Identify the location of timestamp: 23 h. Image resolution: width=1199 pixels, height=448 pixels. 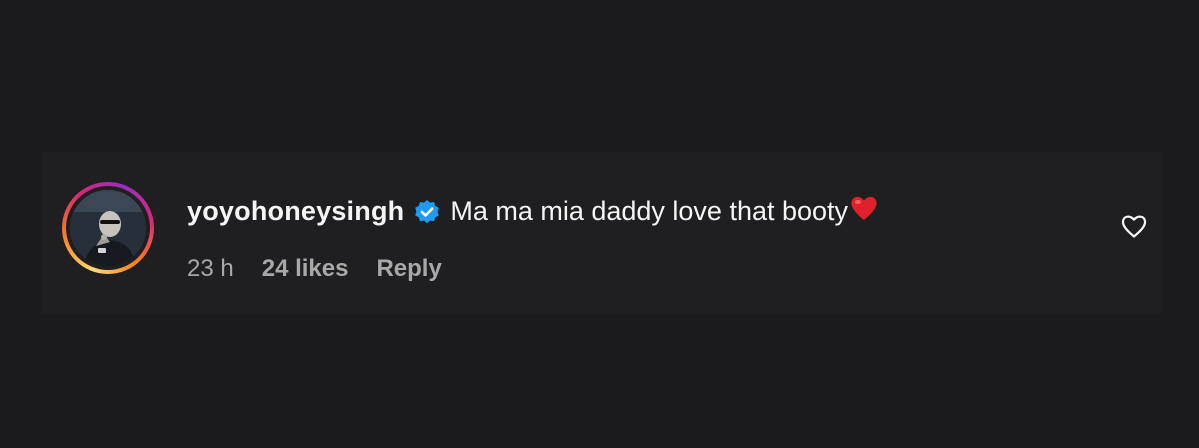
(210, 268).